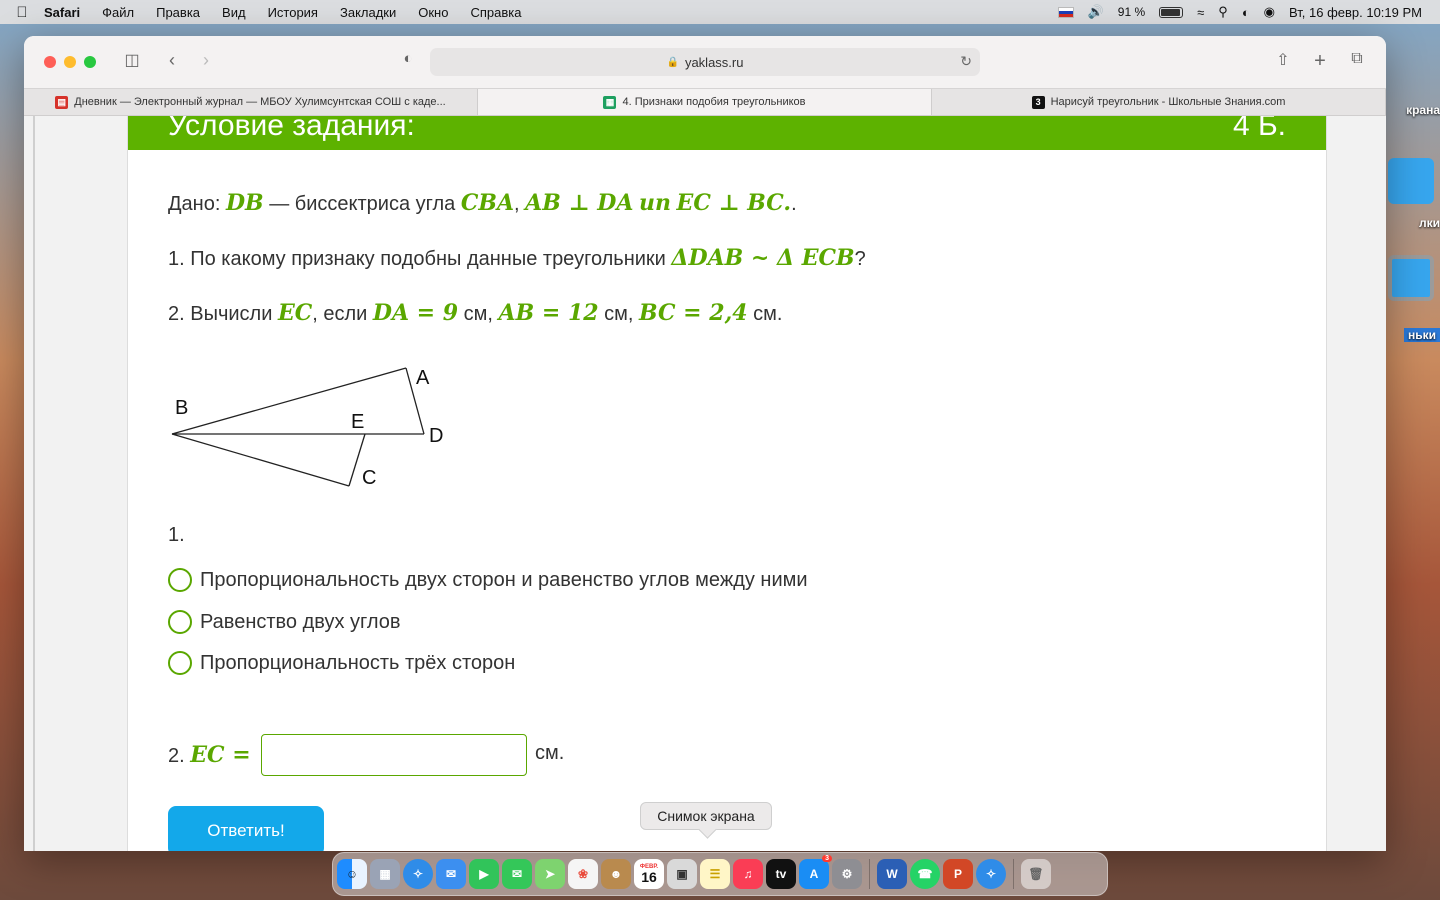 The height and width of the screenshot is (900, 1440). I want to click on menu-help: Справка, so click(495, 12).